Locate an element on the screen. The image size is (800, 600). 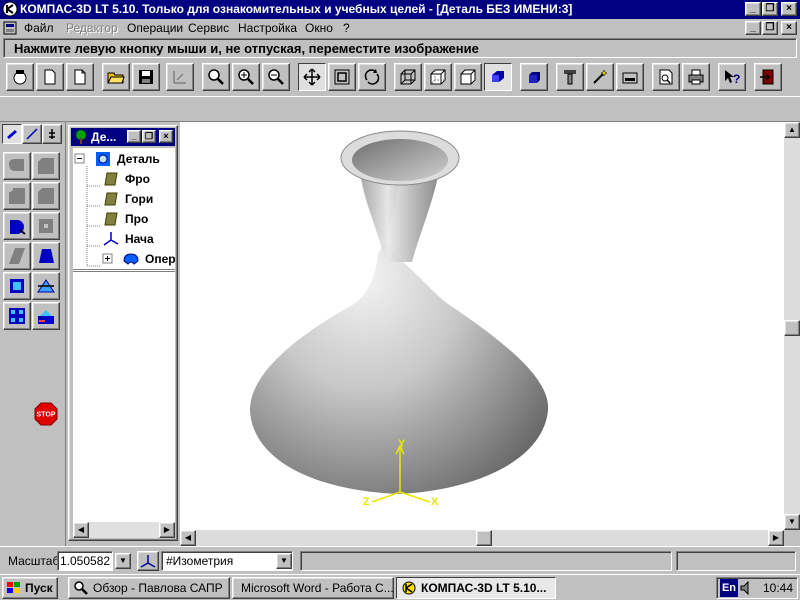
section-icon is located at coordinates (46, 286).